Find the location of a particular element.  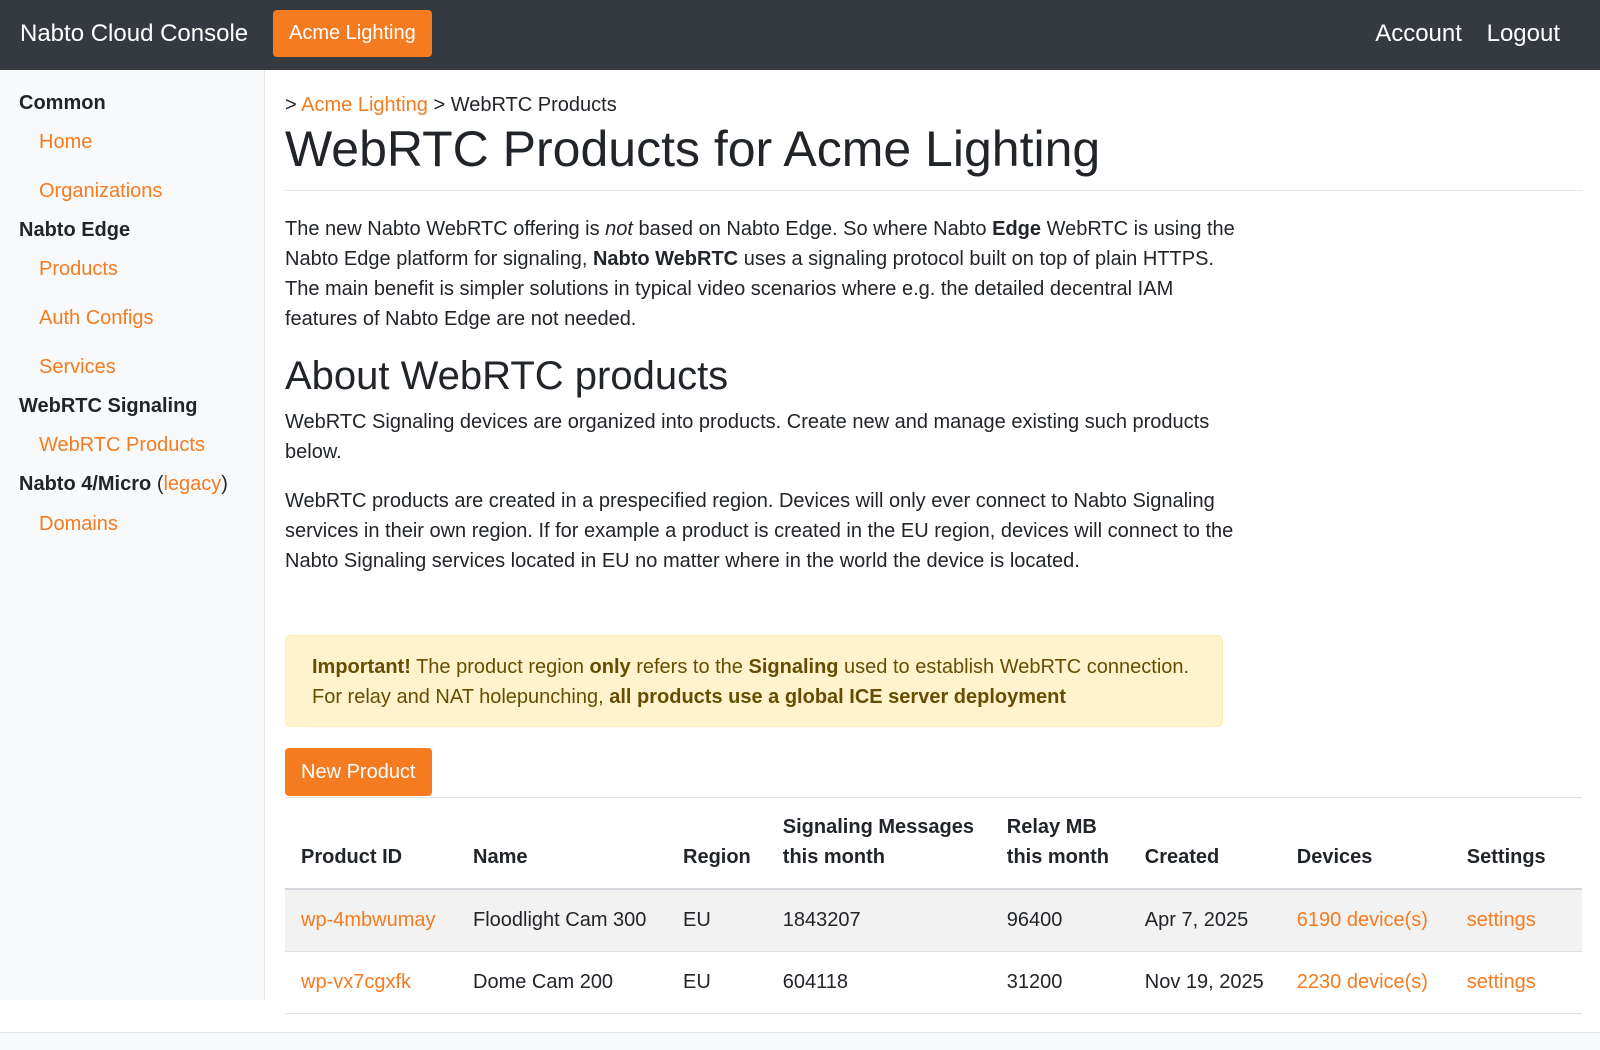

breadcrumb: > Acme Lighting > WebRTC Products is located at coordinates (451, 105).